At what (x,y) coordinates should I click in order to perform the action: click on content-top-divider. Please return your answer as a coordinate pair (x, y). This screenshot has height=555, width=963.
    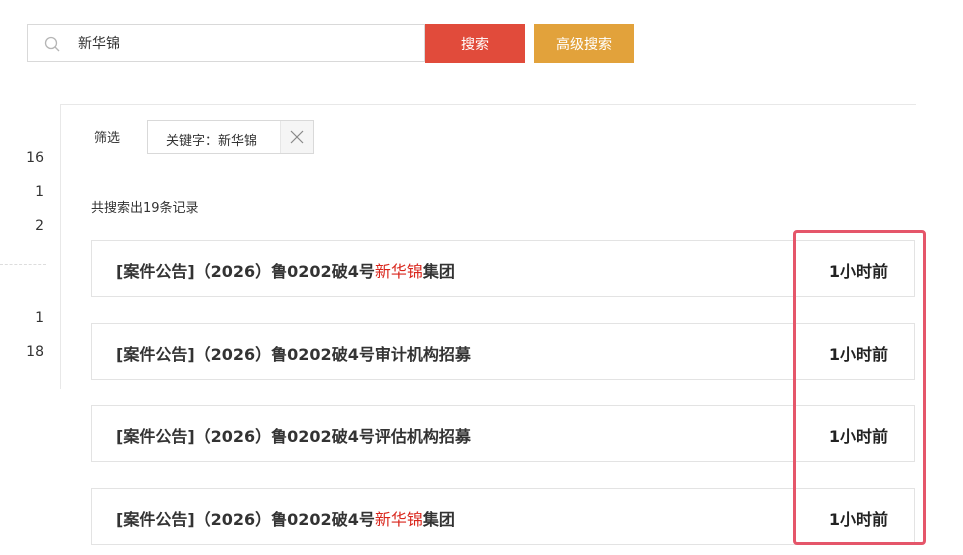
    Looking at the image, I should click on (488, 104).